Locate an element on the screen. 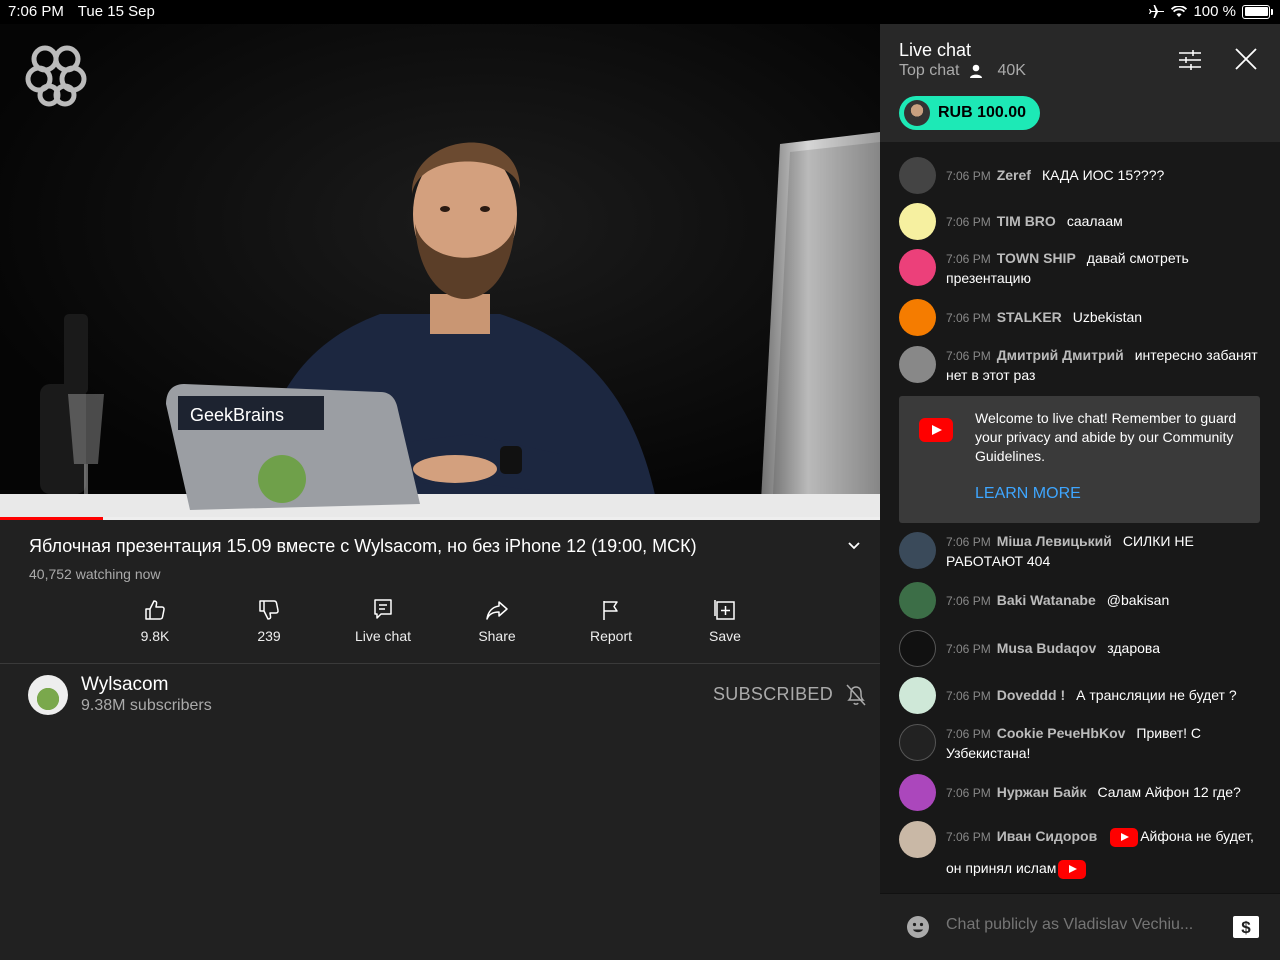 This screenshot has width=1280, height=960. live-chat-button: Live chat is located at coordinates (383, 621).